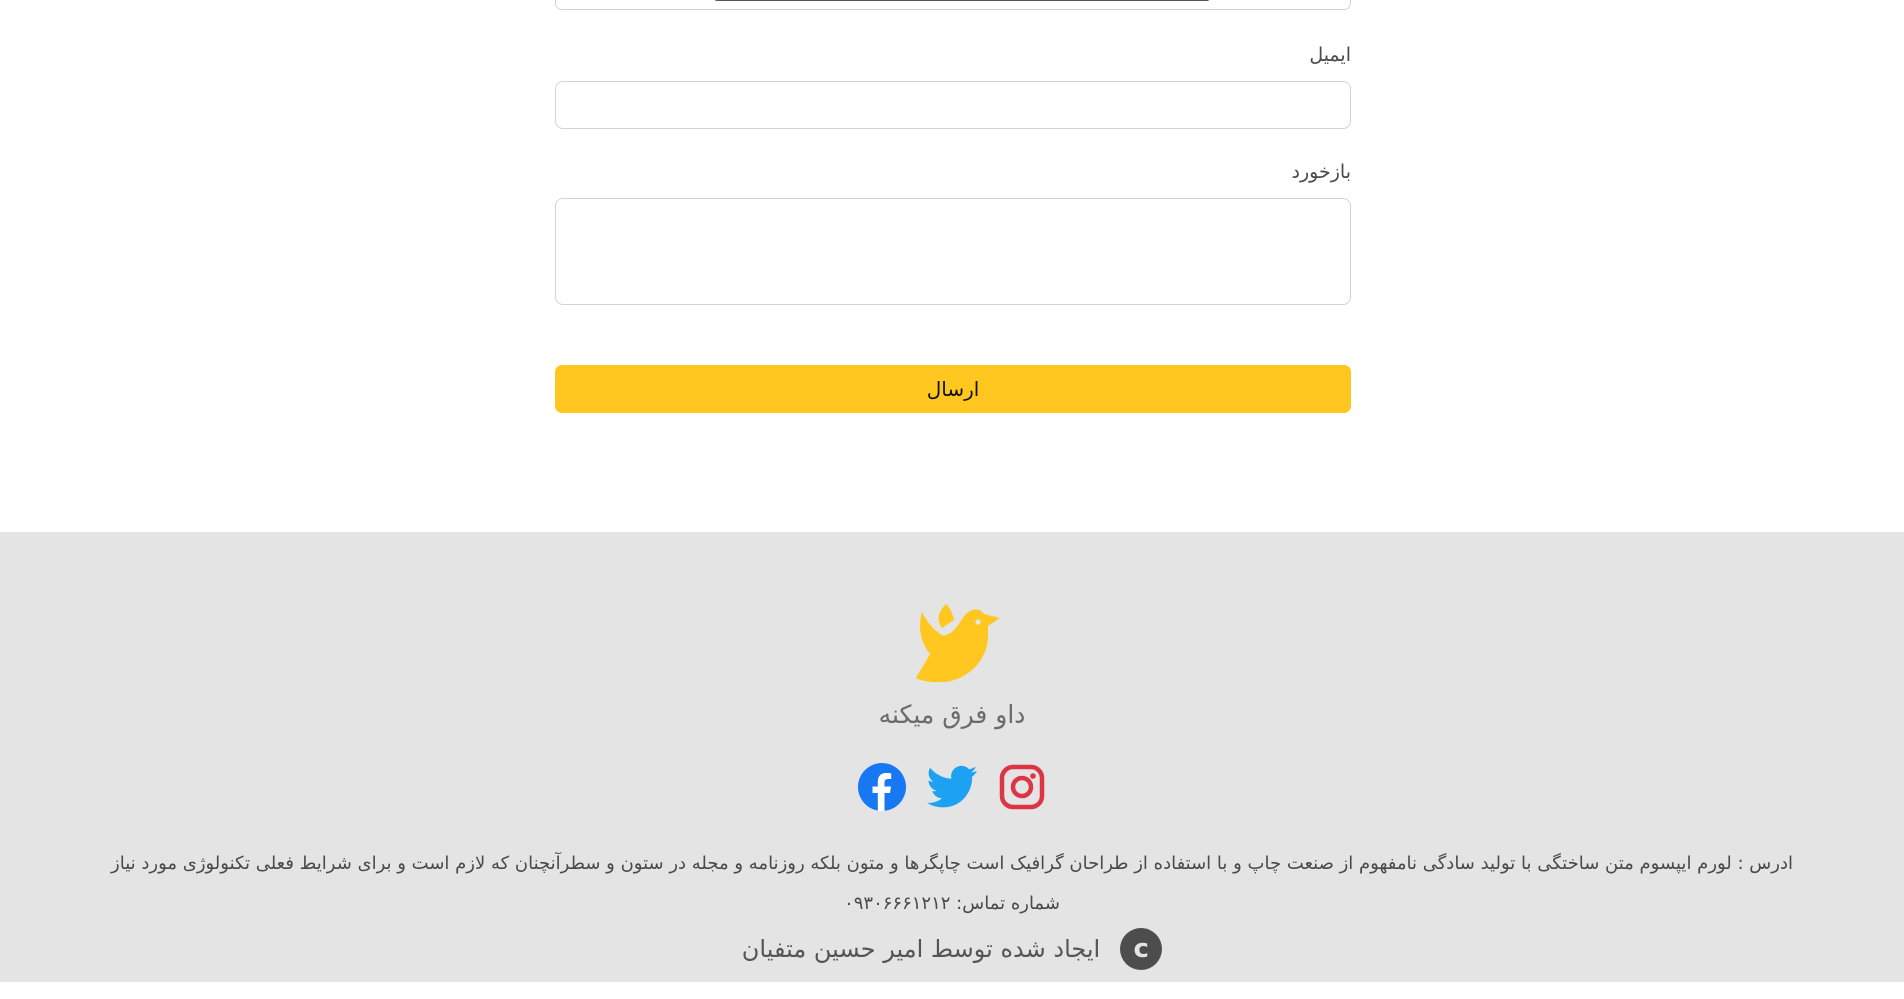 This screenshot has width=1904, height=999. What do you see at coordinates (953, 5) in the screenshot?
I see `name-field-bottom-edge` at bounding box center [953, 5].